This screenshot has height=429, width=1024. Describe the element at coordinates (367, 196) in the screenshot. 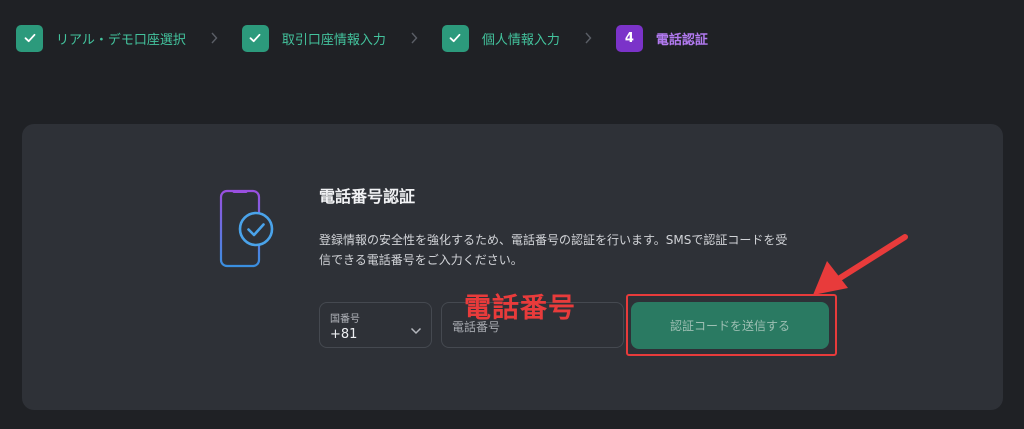

I see `card-title: 電話番号認証` at that location.